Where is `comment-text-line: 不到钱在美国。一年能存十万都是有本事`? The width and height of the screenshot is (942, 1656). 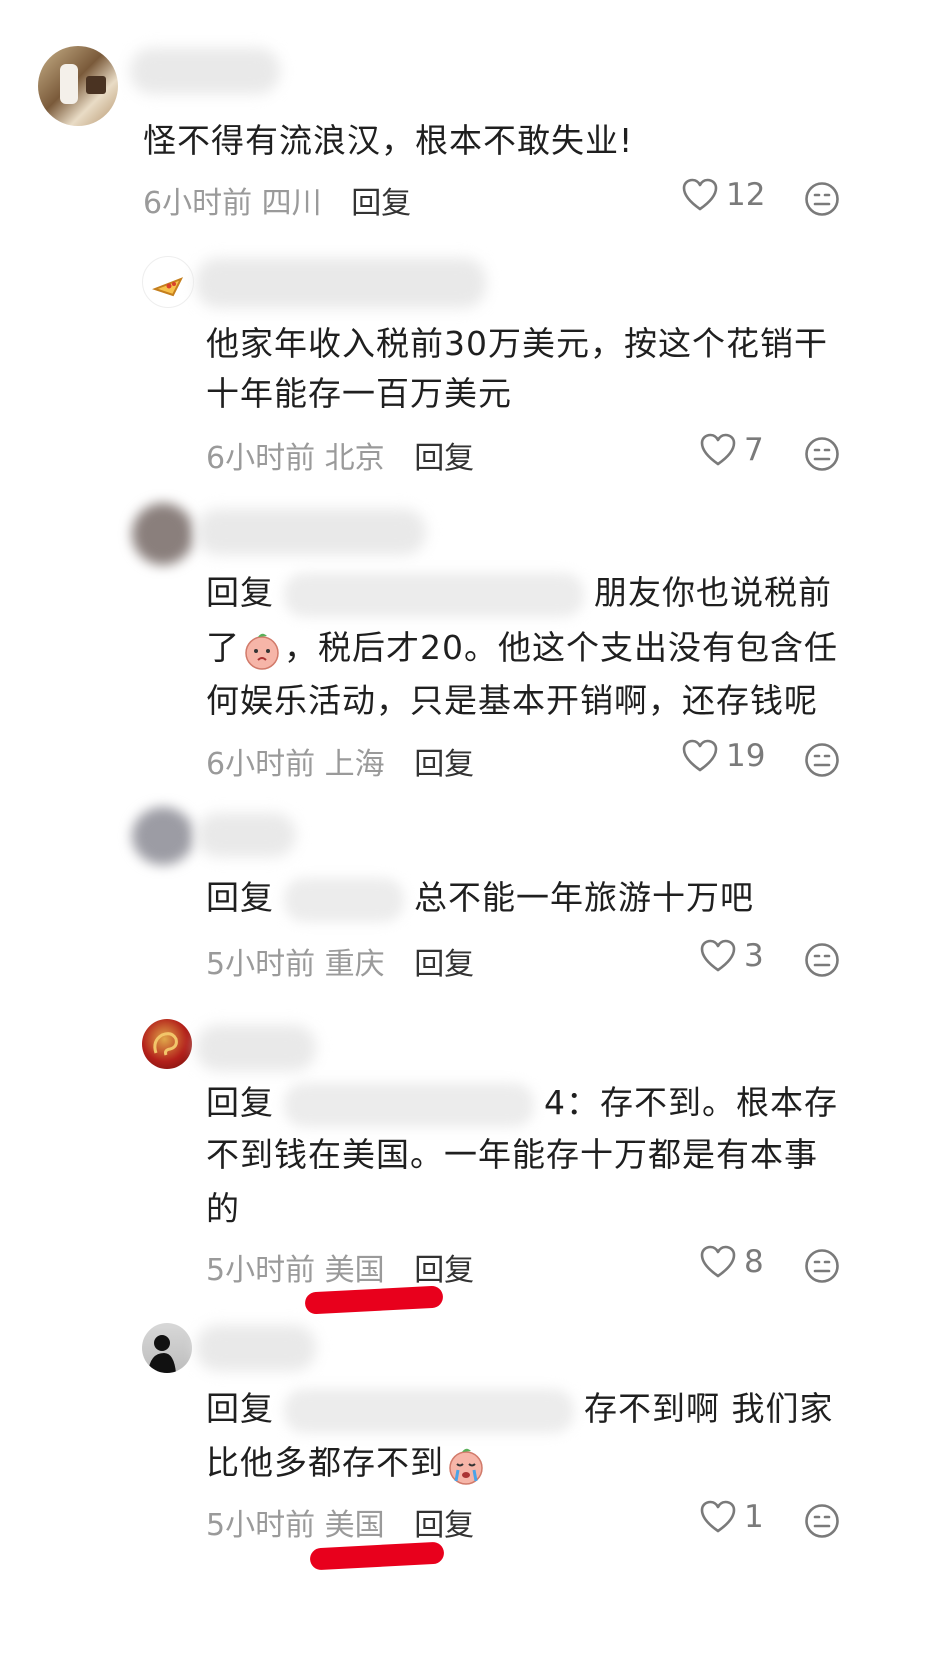 comment-text-line: 不到钱在美国。一年能存十万都是有本事 is located at coordinates (512, 1154).